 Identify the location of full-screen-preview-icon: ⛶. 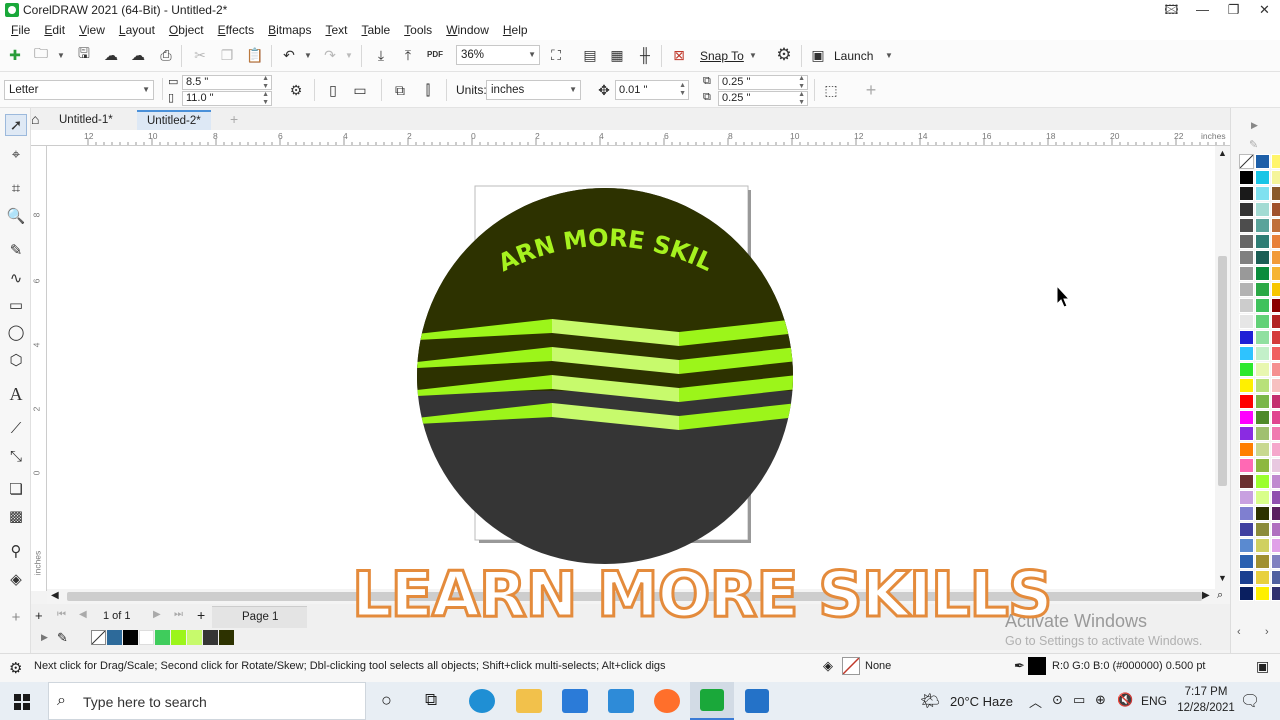
(556, 55).